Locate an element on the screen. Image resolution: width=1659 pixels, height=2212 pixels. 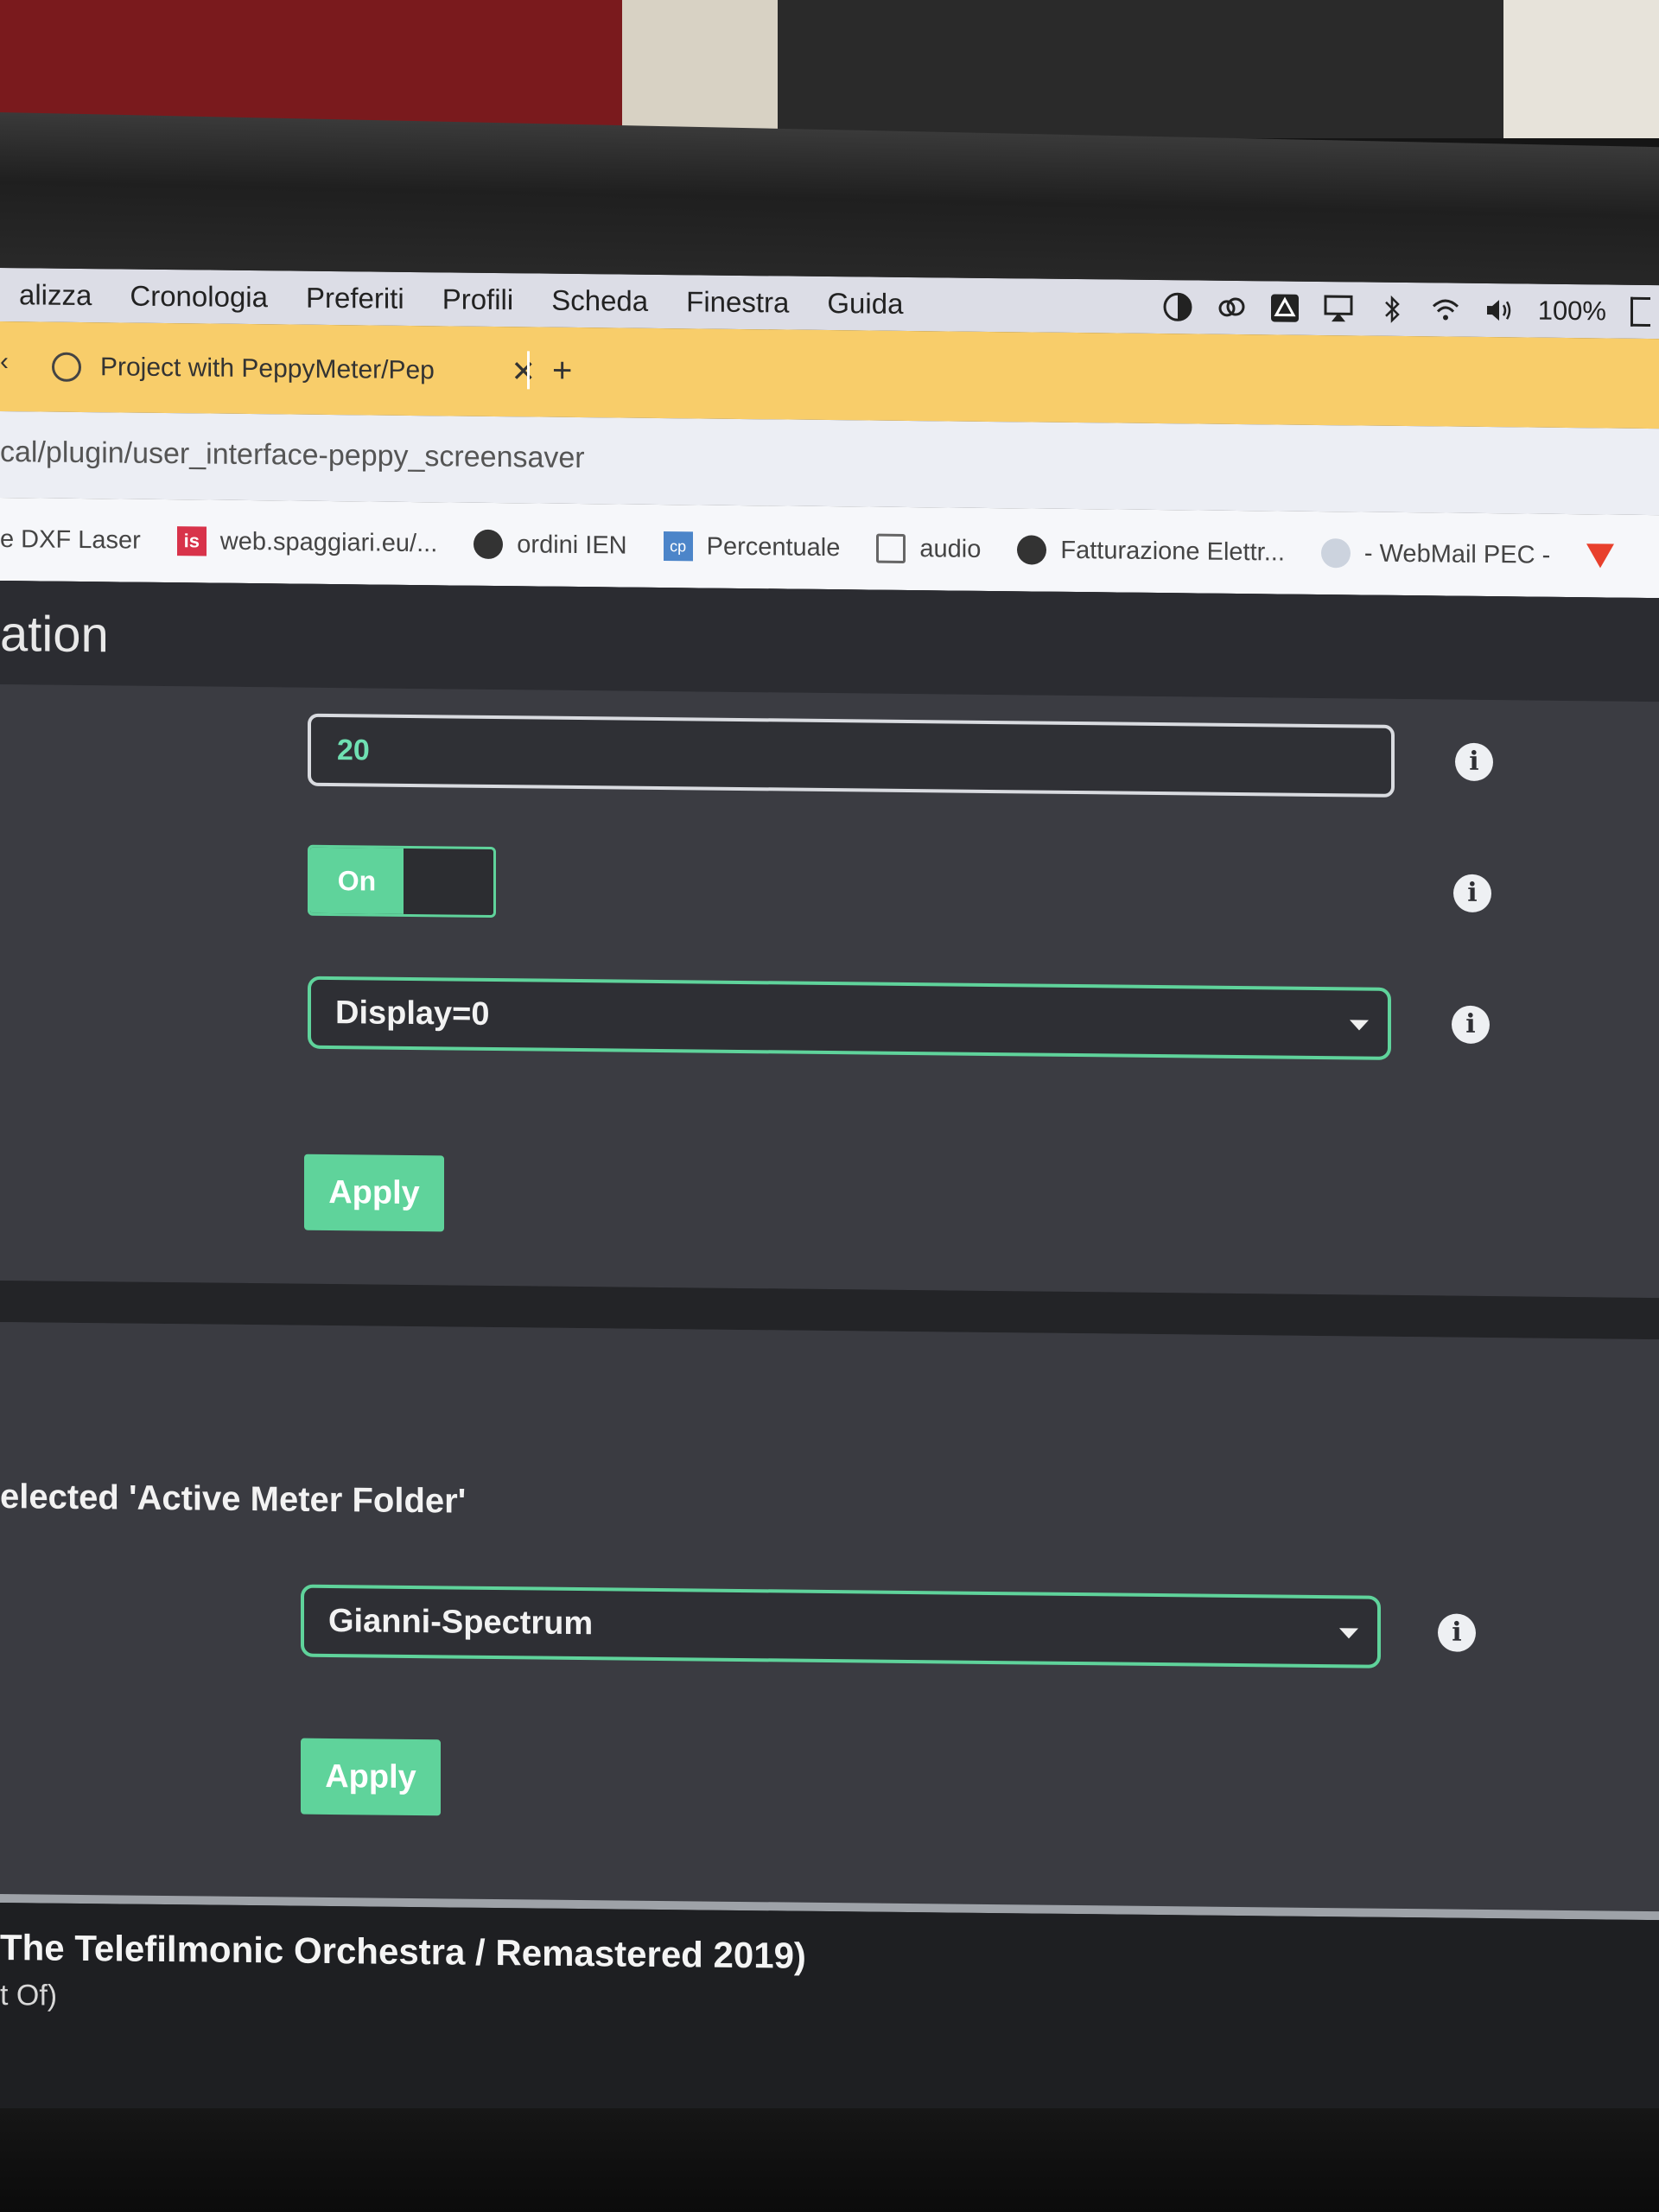
tab-peppymeter: Project with PeppyMeter/Pep ✕ is located at coordinates (294, 369).